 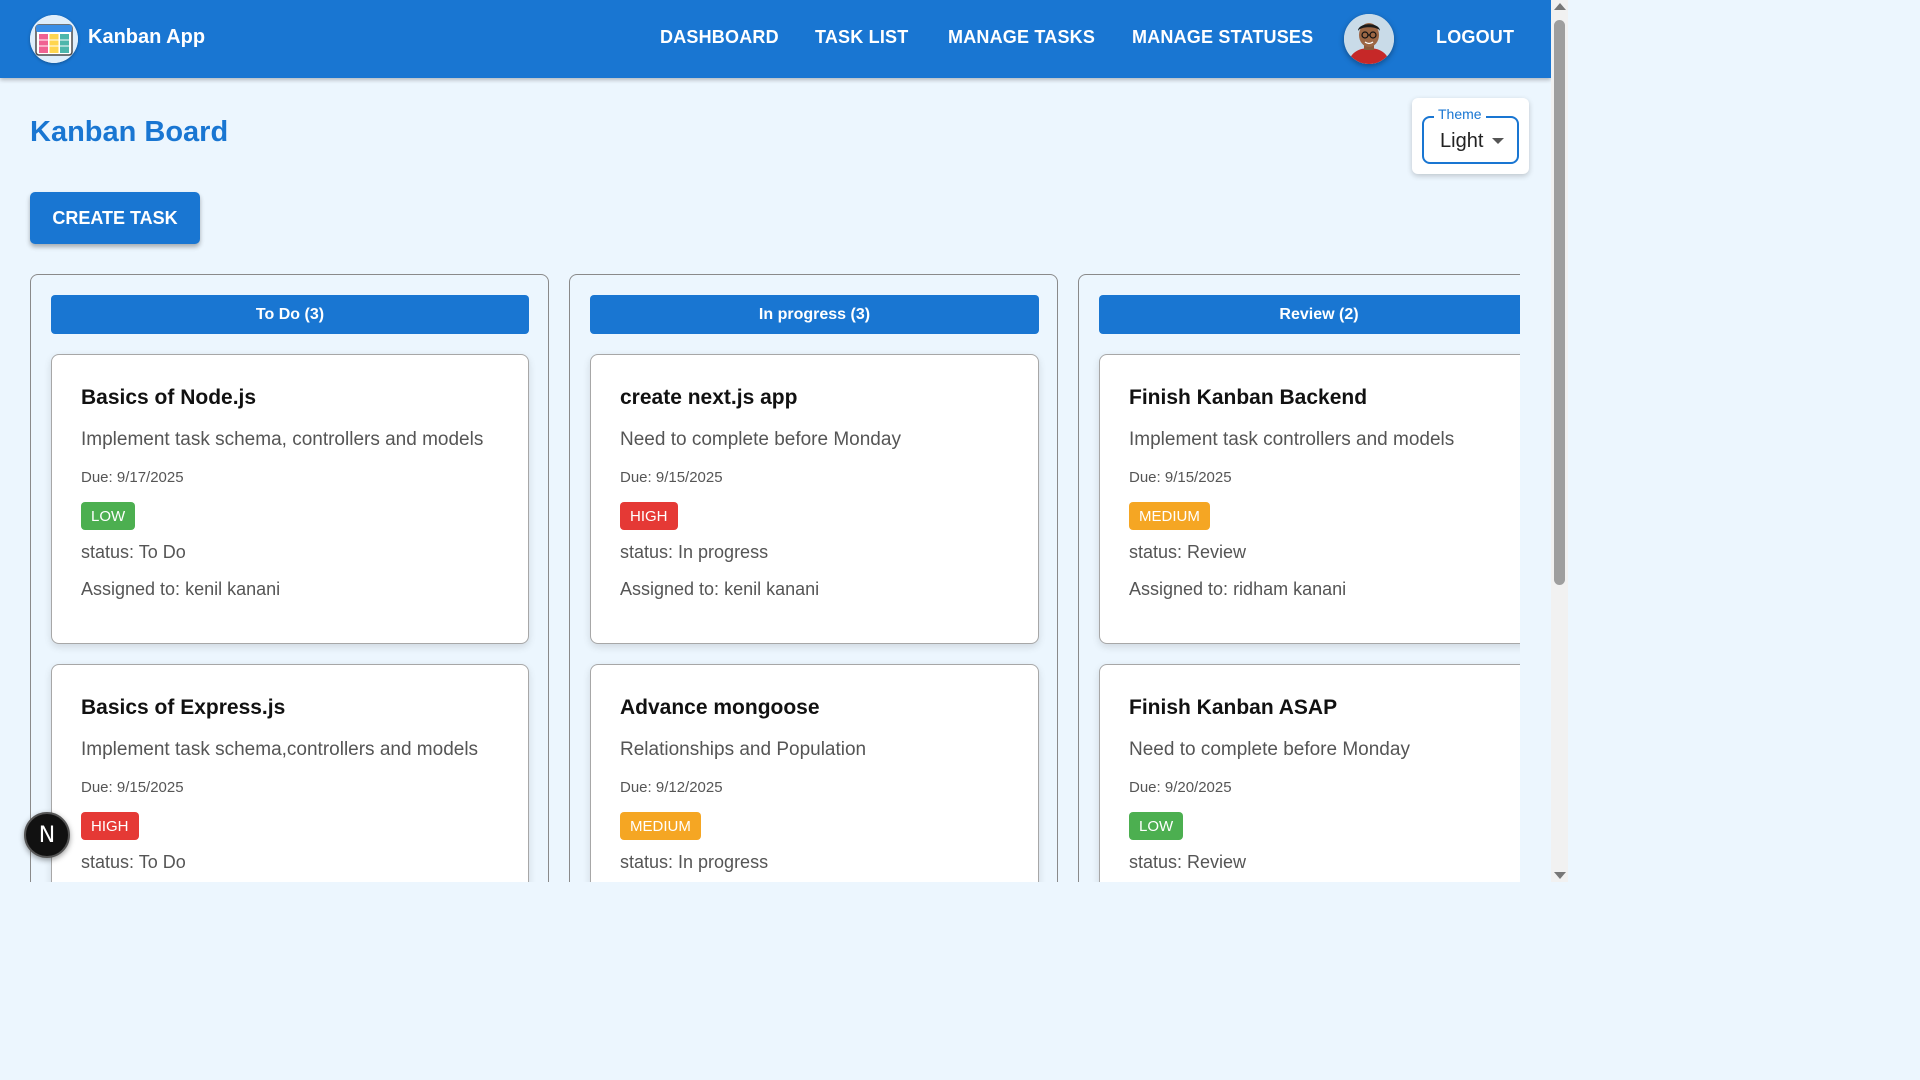 What do you see at coordinates (290, 314) in the screenshot?
I see `column-header: To Do (3)` at bounding box center [290, 314].